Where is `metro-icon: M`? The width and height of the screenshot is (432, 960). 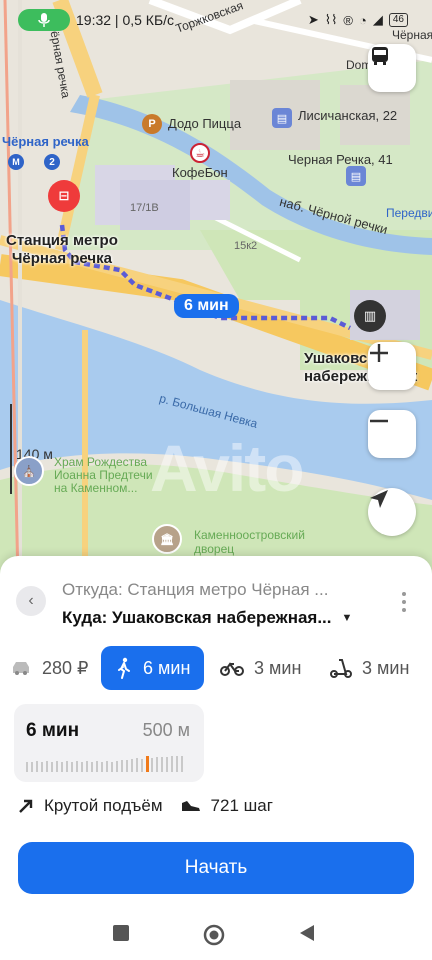 metro-icon: M is located at coordinates (16, 162).